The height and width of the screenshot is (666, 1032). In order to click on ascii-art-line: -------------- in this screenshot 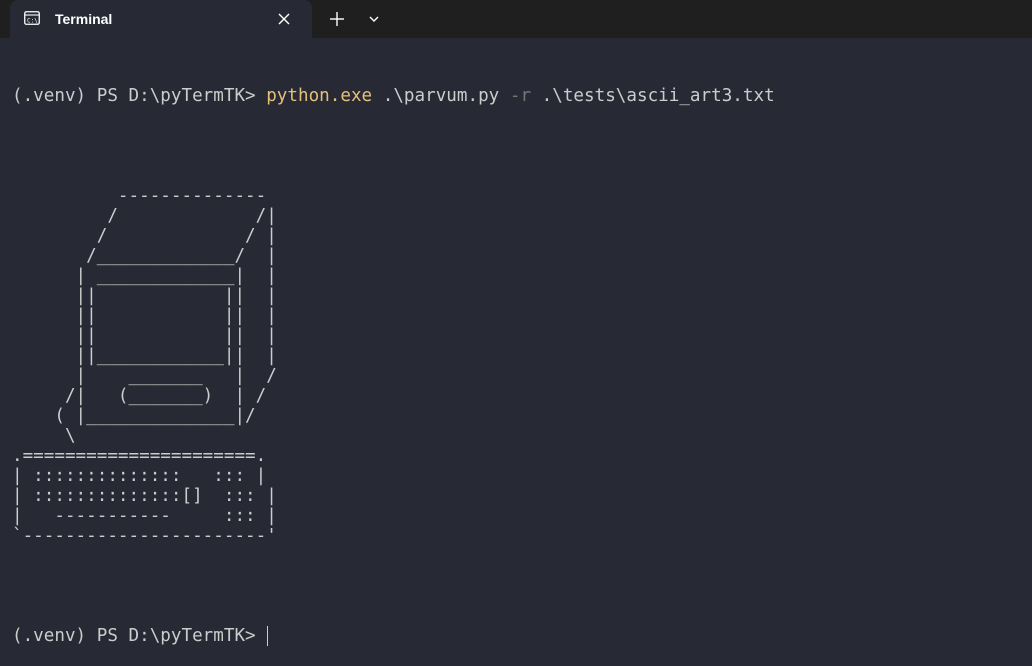, I will do `click(139, 196)`.